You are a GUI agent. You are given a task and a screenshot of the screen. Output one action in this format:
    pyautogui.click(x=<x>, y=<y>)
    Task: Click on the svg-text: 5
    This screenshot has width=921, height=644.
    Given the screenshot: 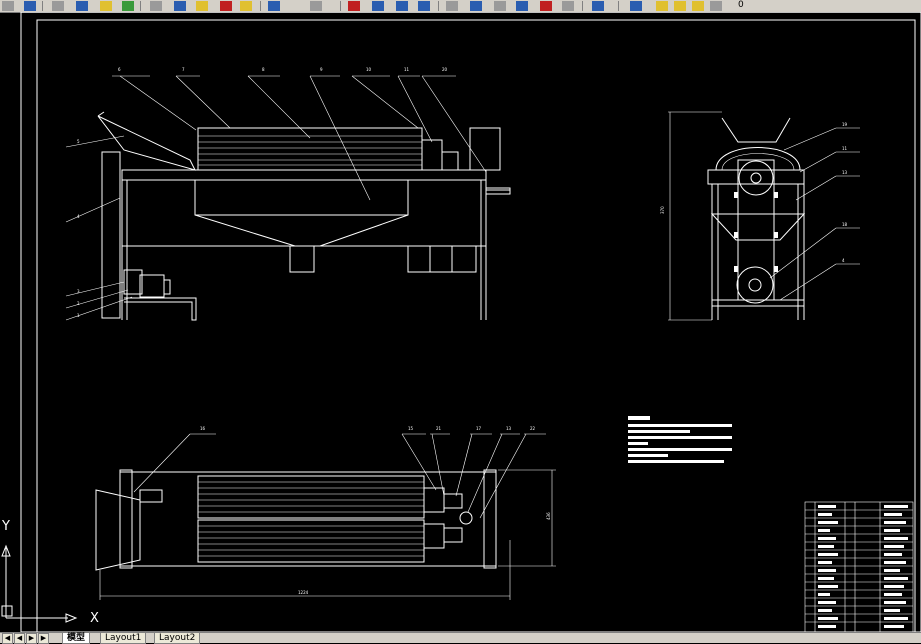 What is the action you would take?
    pyautogui.click(x=78, y=141)
    